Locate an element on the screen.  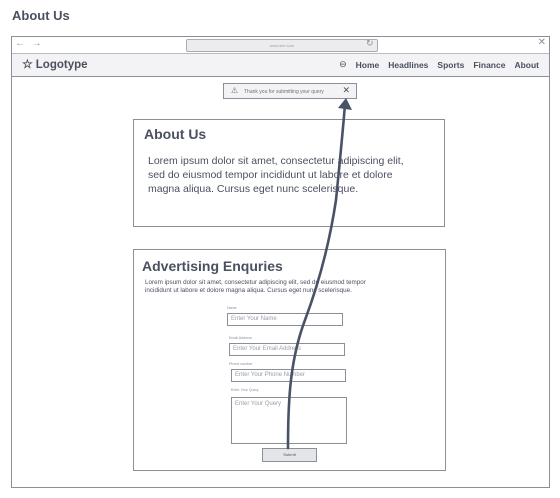
flow-arrow is located at coordinates (319, 274).